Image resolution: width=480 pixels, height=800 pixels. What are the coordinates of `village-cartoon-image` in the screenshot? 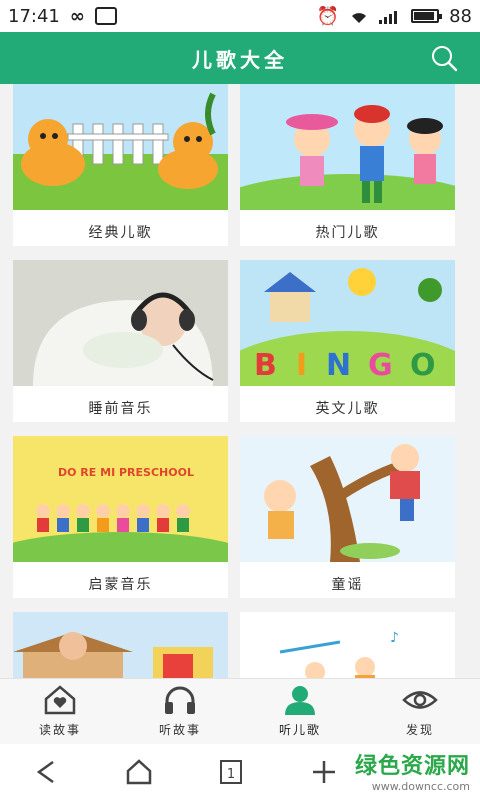 It's located at (120, 645).